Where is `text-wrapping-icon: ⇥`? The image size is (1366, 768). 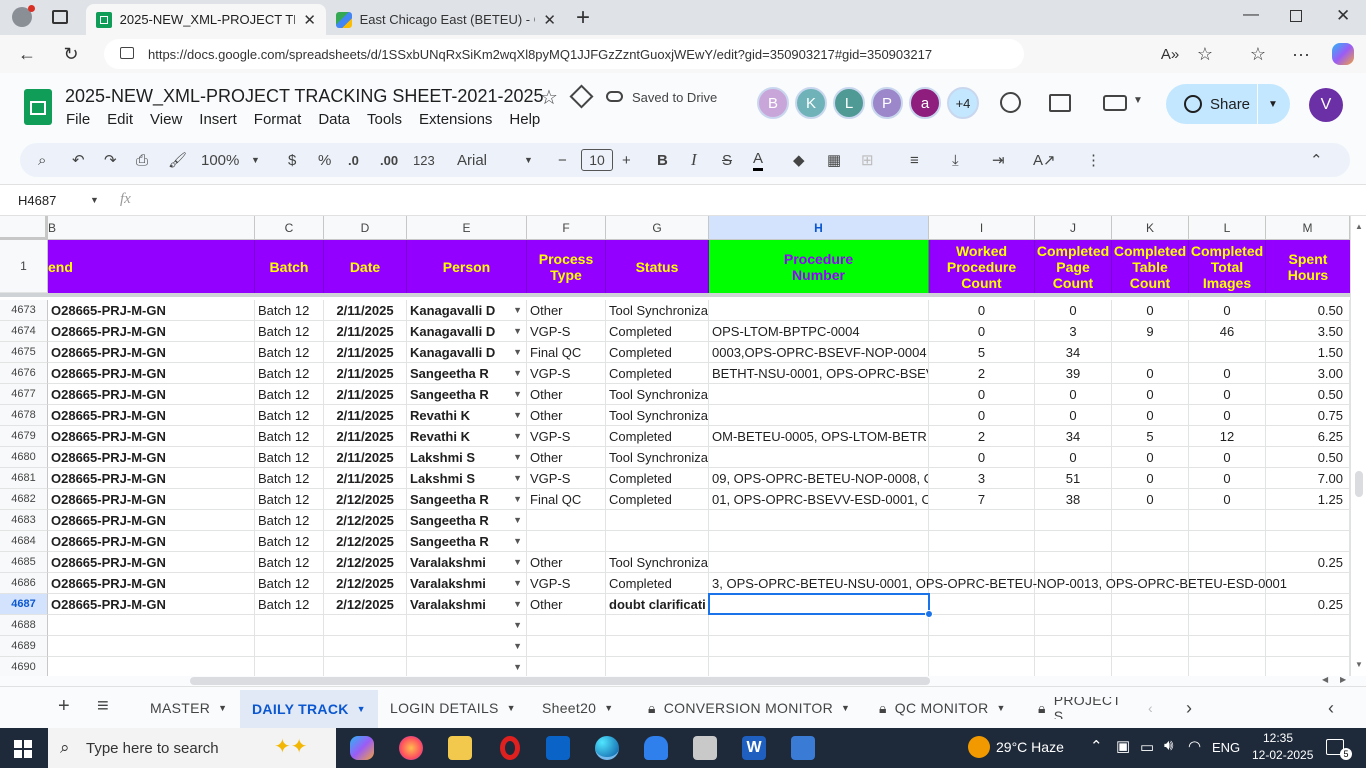
text-wrapping-icon: ⇥ is located at coordinates (998, 160).